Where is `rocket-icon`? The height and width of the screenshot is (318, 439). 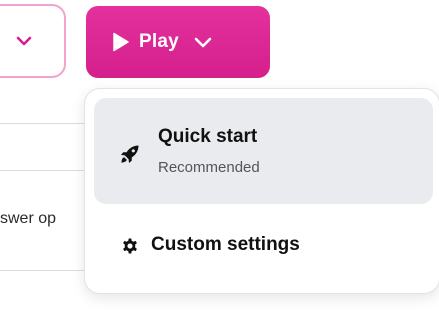 rocket-icon is located at coordinates (130, 154).